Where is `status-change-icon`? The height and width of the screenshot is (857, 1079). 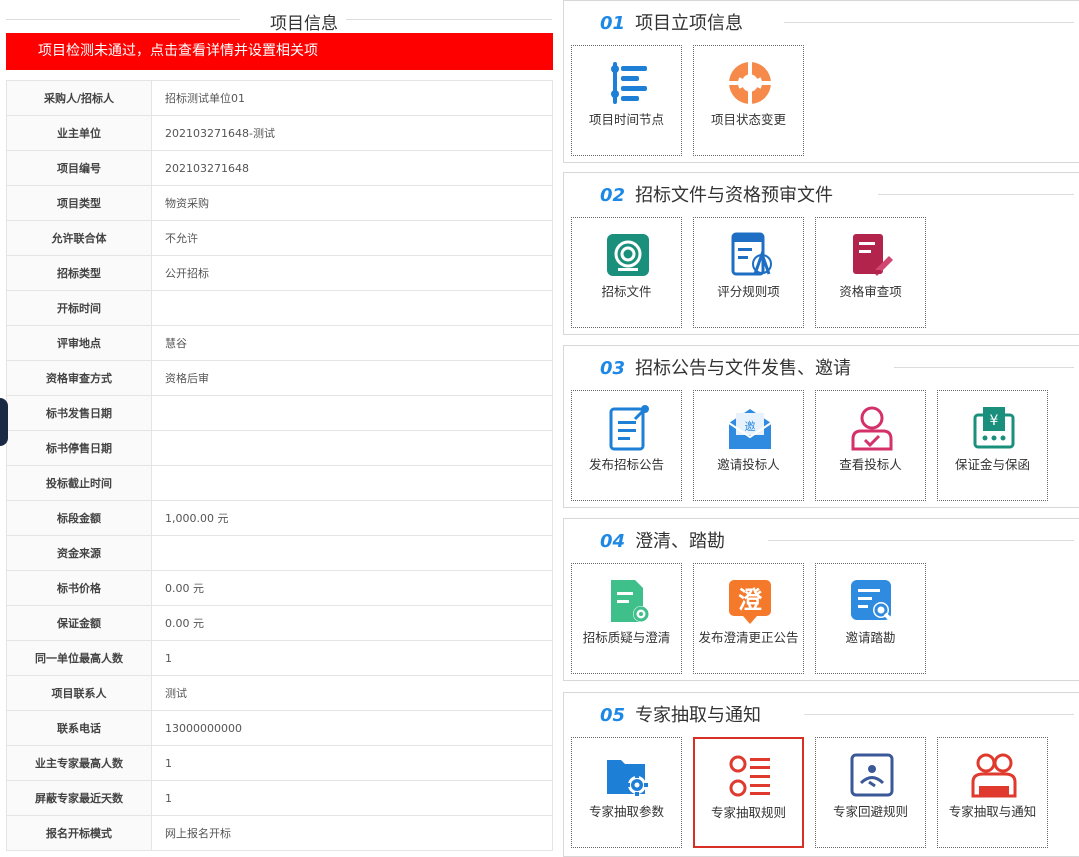
status-change-icon is located at coordinates (750, 83).